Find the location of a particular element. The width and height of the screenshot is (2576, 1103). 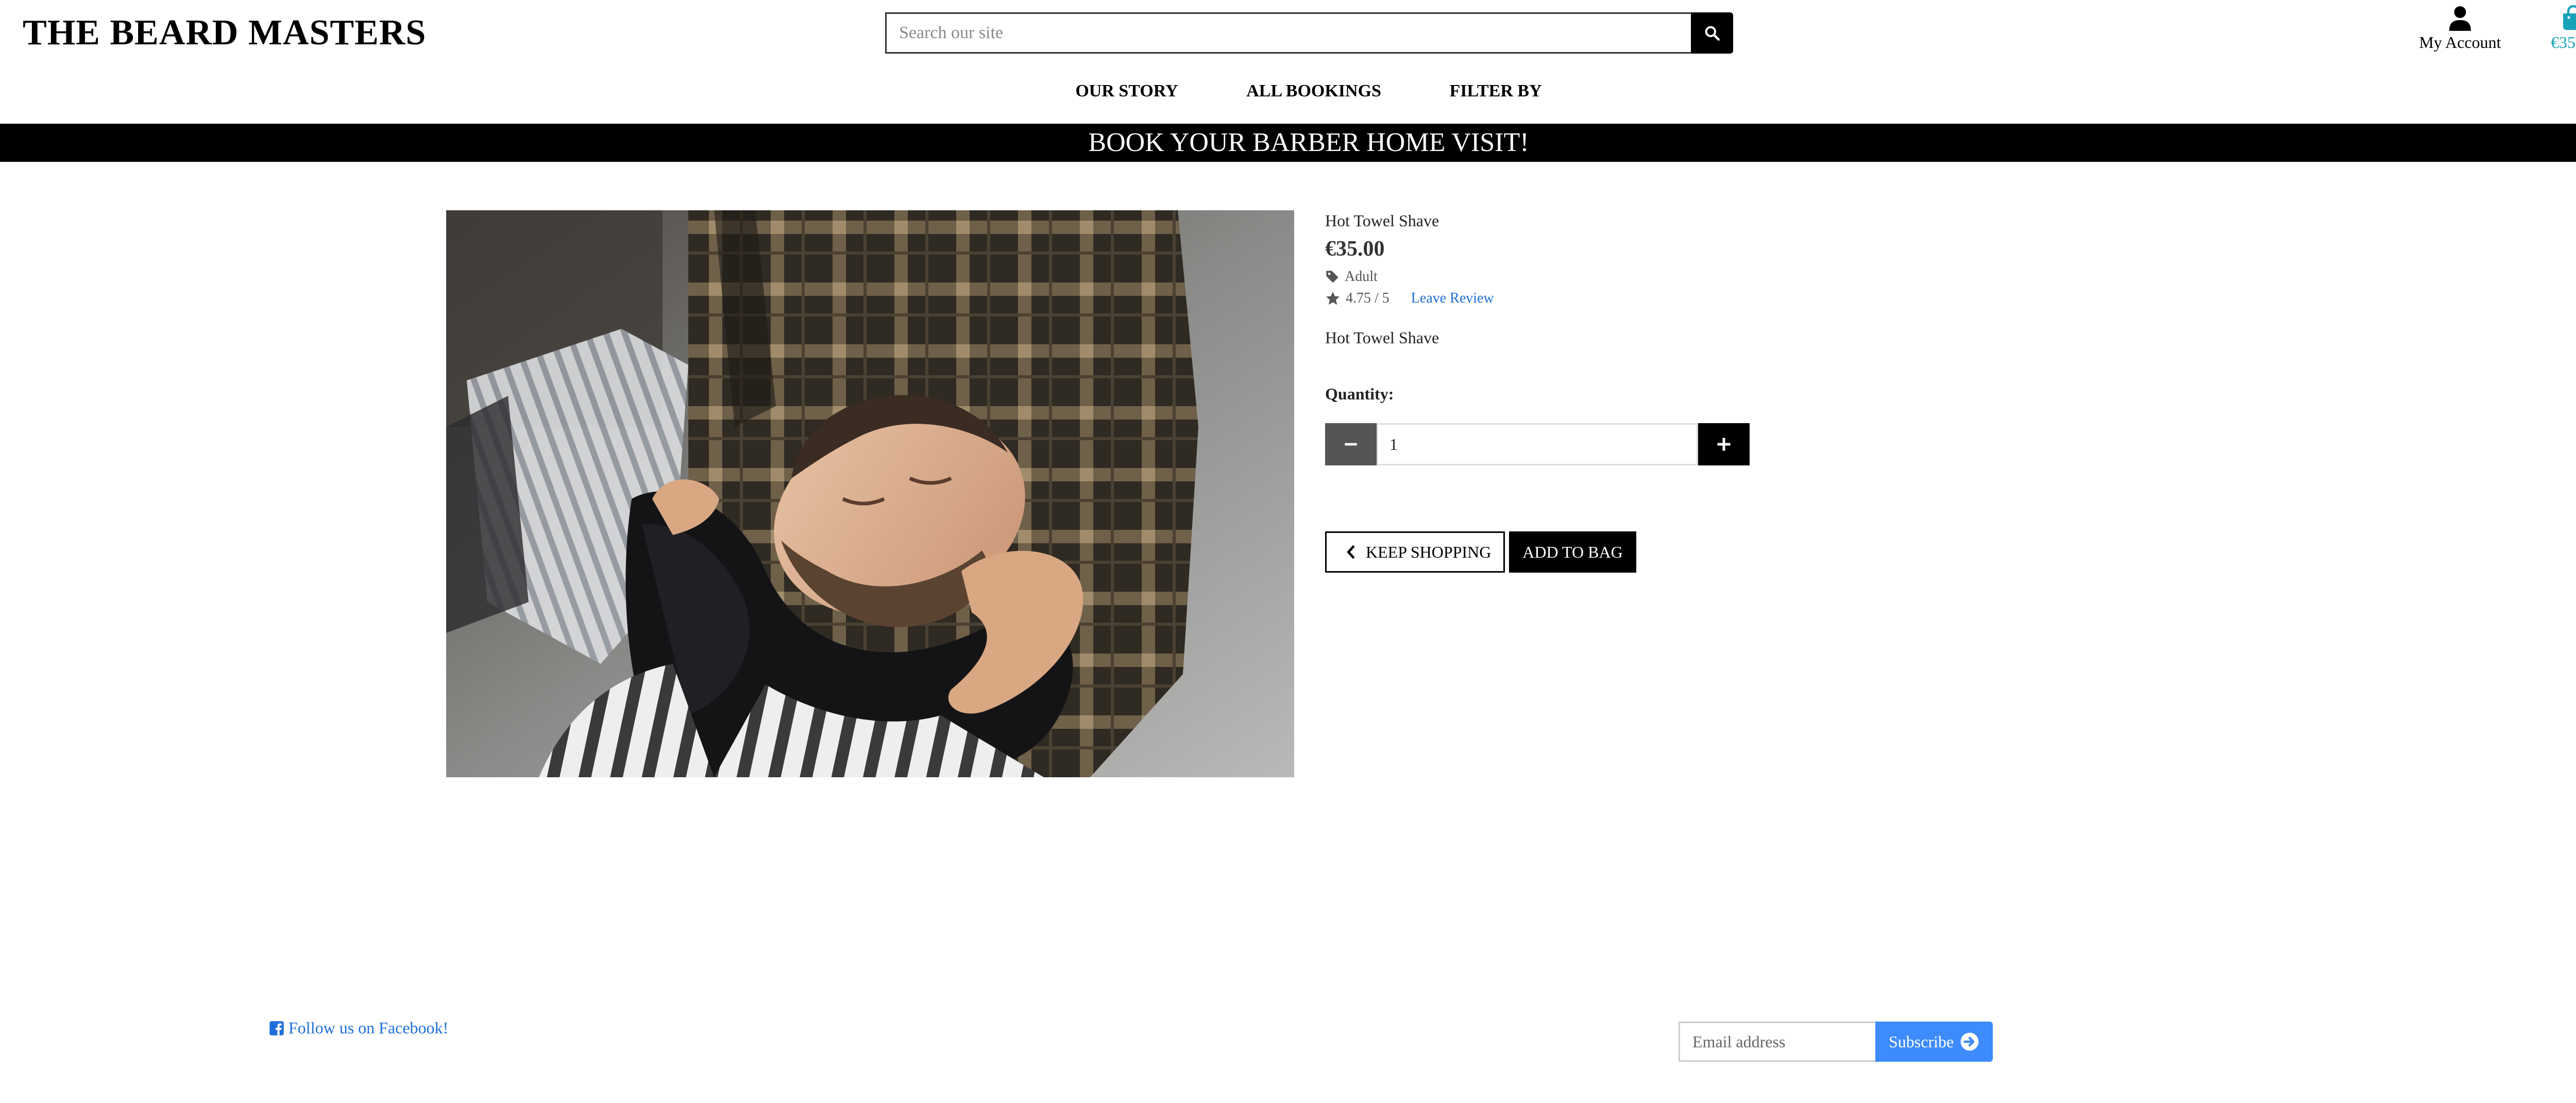

subscribe-label: Subscribe is located at coordinates (1921, 1041).